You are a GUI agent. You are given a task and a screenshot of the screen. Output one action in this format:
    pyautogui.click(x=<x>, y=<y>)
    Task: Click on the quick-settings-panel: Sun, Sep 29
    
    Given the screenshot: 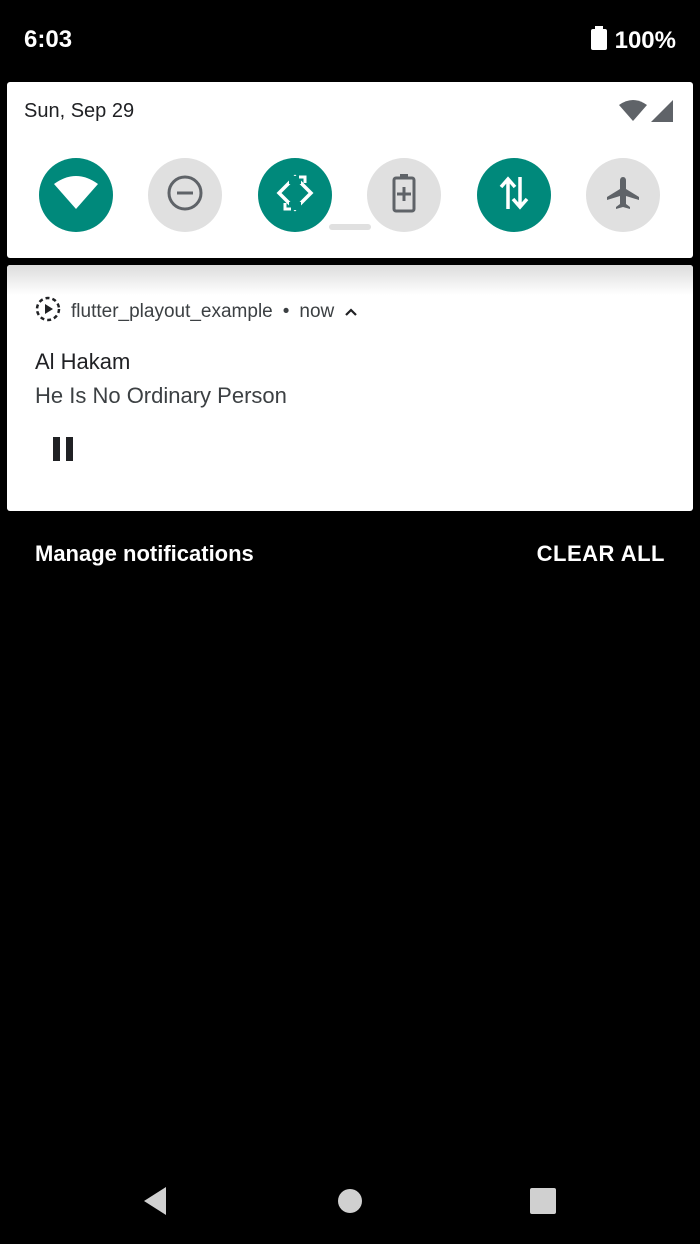 What is the action you would take?
    pyautogui.click(x=350, y=170)
    